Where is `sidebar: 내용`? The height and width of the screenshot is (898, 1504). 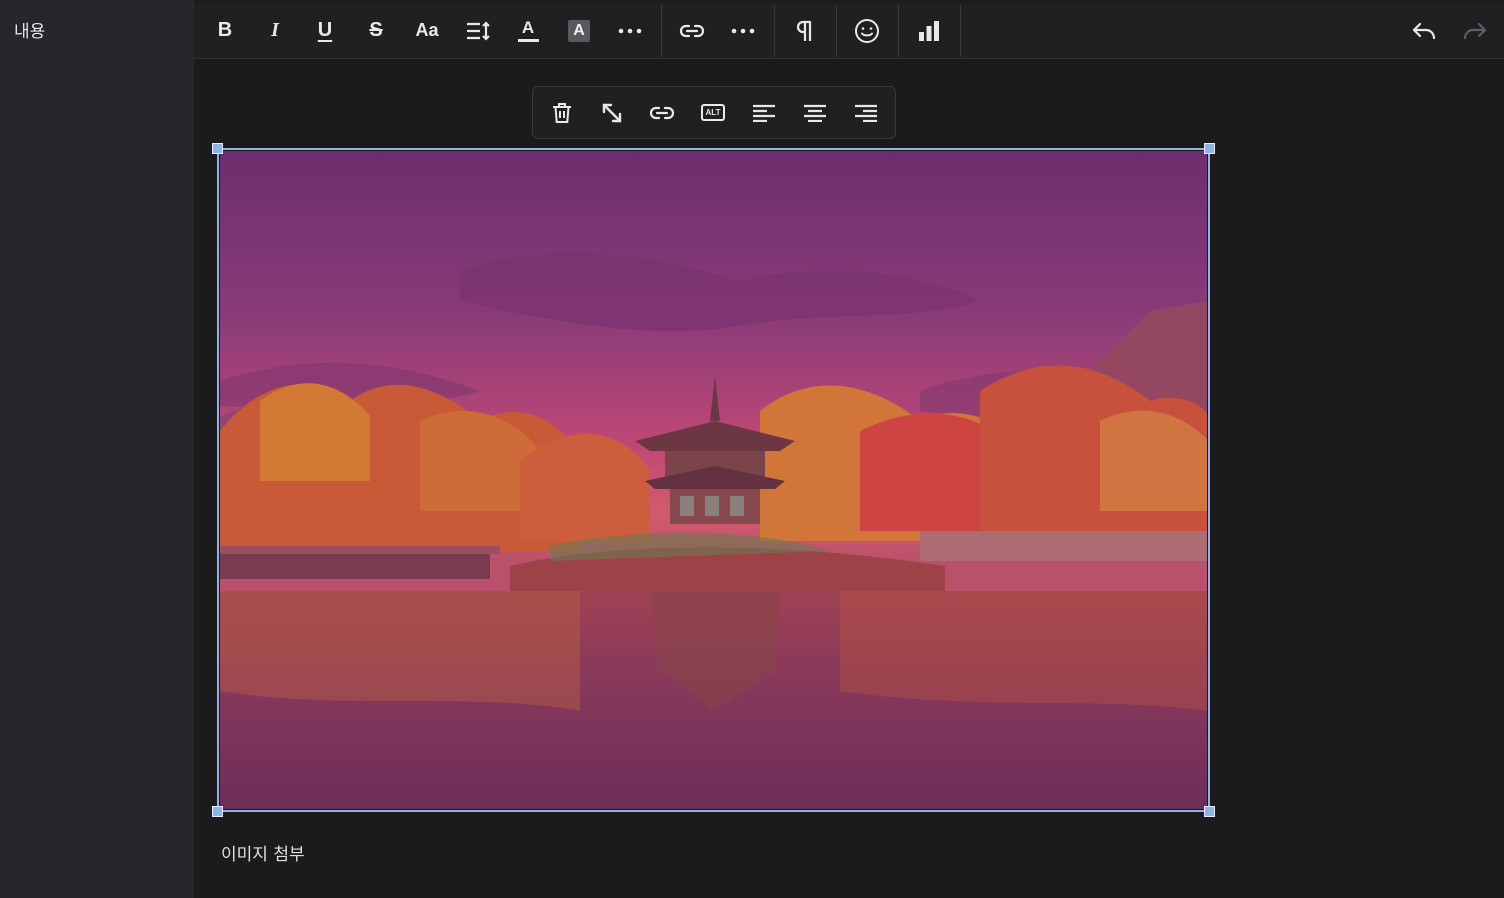 sidebar: 내용 is located at coordinates (97, 449).